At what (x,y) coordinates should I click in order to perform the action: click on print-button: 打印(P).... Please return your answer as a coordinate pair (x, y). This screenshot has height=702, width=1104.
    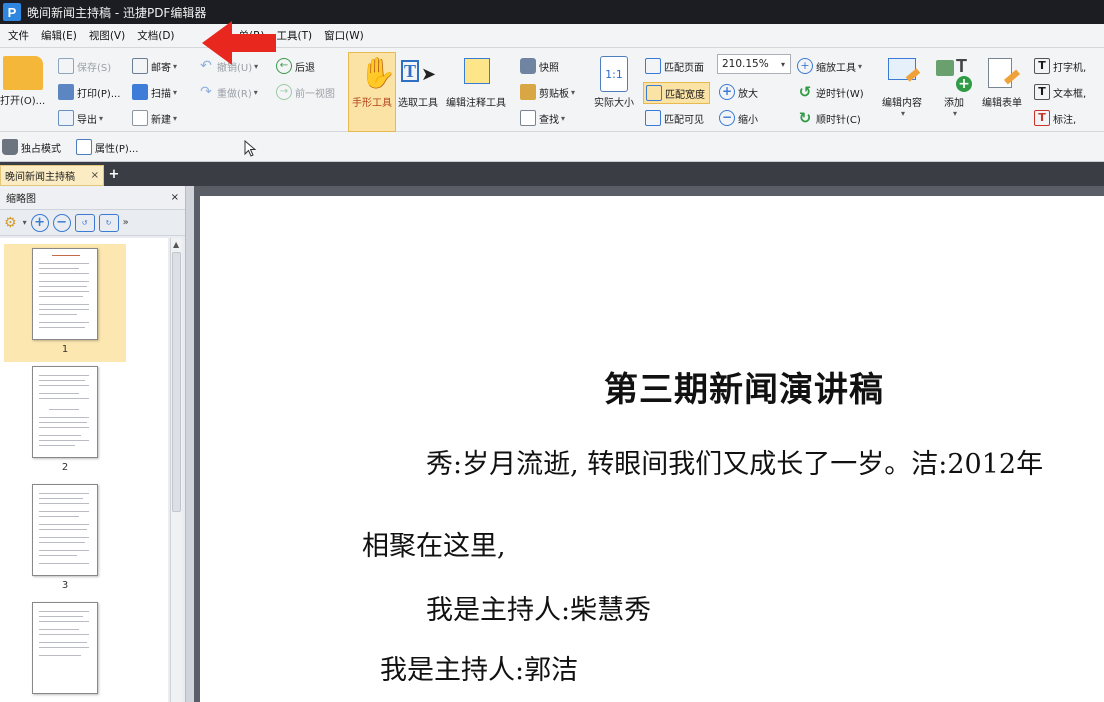
    Looking at the image, I should click on (89, 92).